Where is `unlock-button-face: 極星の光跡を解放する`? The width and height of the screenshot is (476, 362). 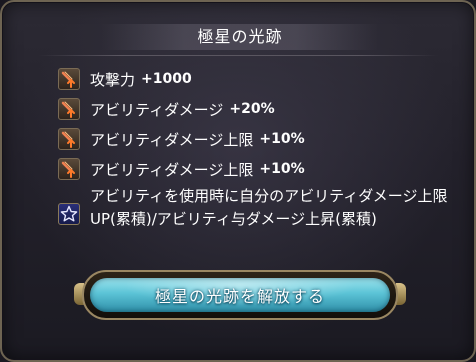
unlock-button-face: 極星の光跡を解放する is located at coordinates (240, 295).